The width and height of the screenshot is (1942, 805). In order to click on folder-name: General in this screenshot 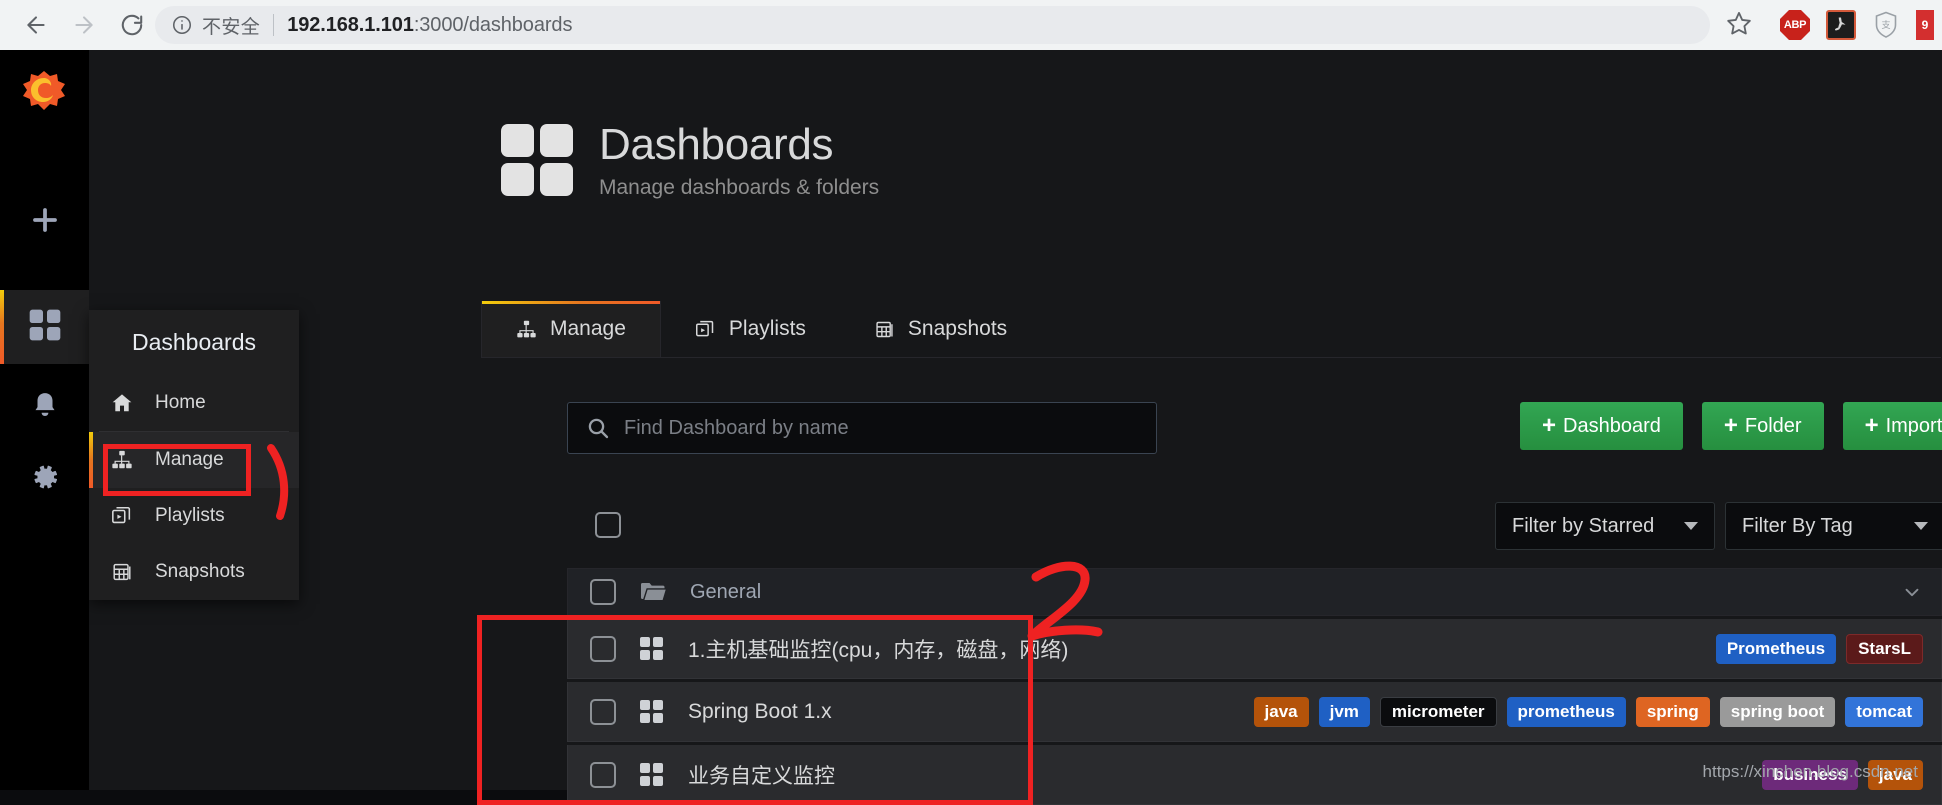, I will do `click(726, 591)`.